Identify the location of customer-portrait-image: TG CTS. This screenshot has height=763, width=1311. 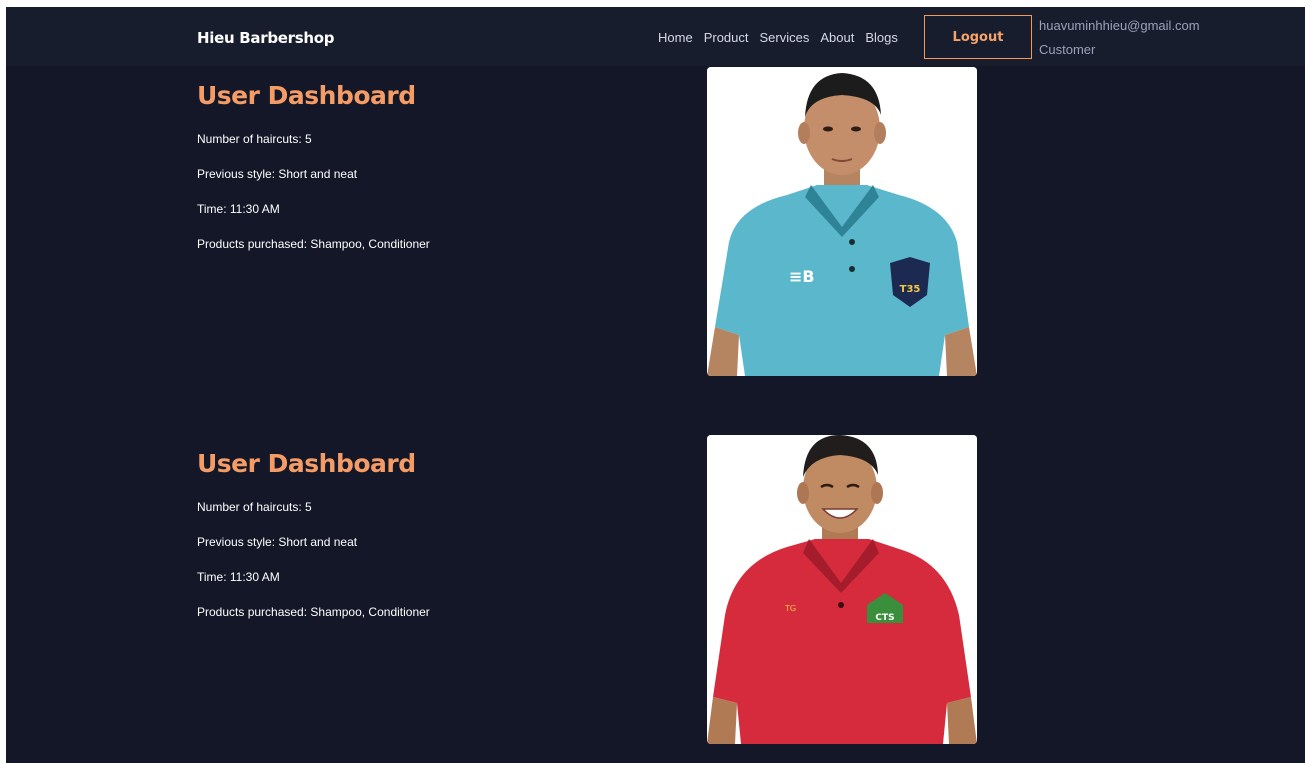
(842, 589).